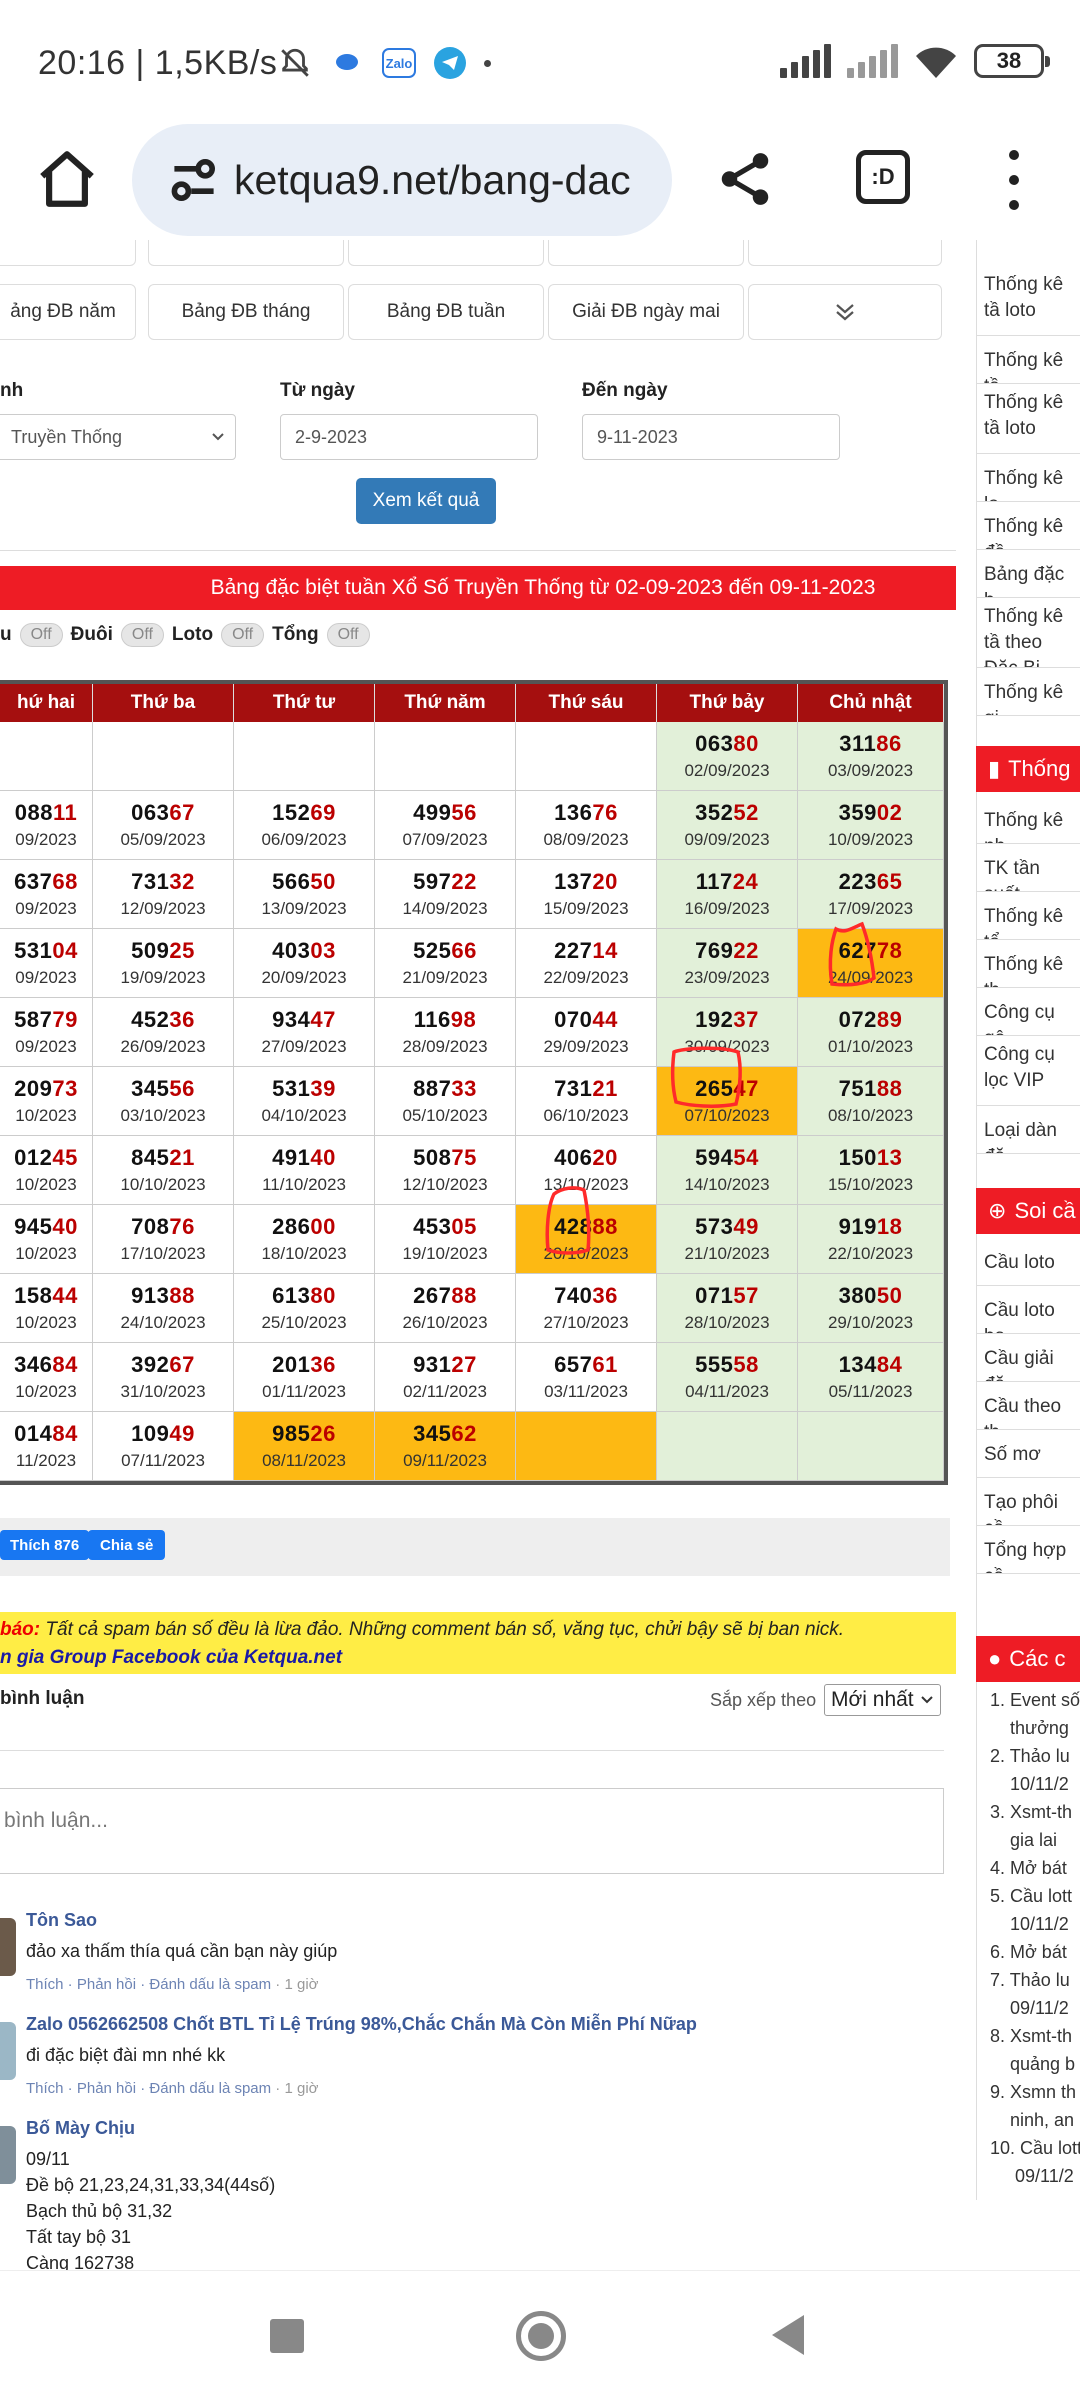 The width and height of the screenshot is (1080, 2400). What do you see at coordinates (1028, 633) in the screenshot?
I see `sidebar-link: Thống kê tầ theo Đặc Bi` at bounding box center [1028, 633].